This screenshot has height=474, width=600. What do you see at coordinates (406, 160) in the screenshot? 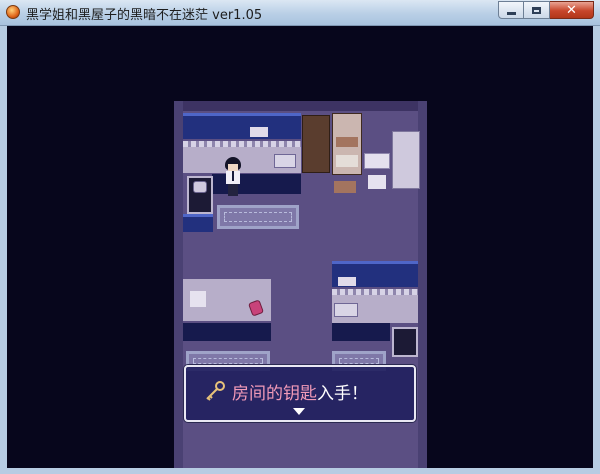
I see `refrigerator` at bounding box center [406, 160].